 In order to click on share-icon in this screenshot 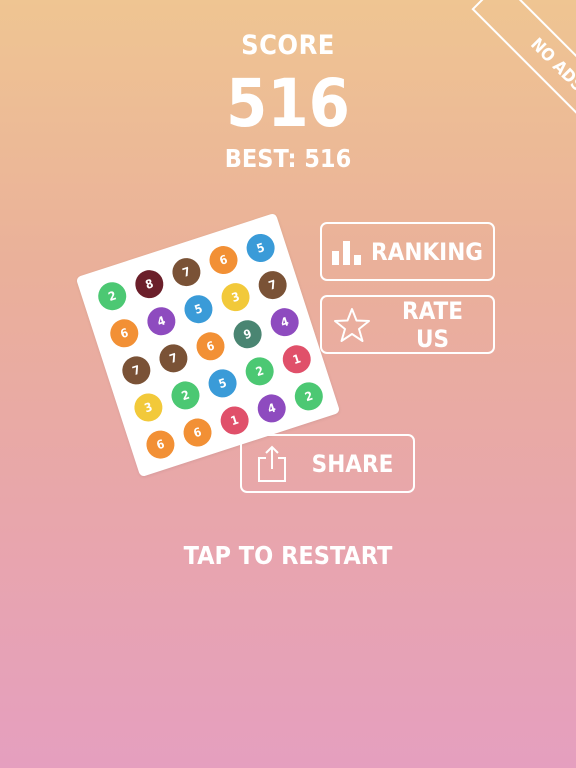, I will do `click(272, 464)`.